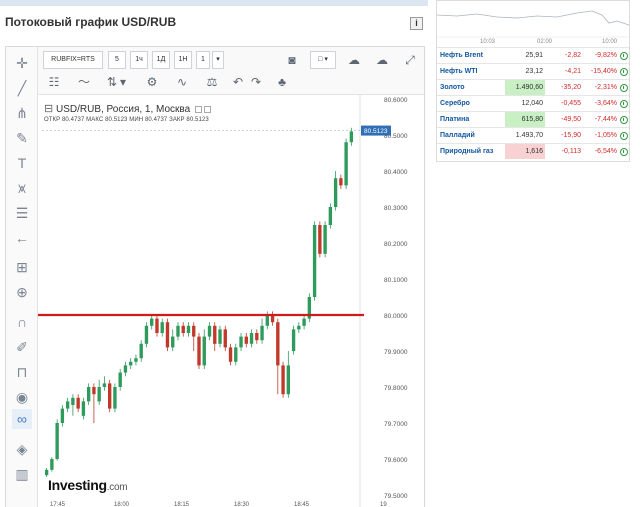 The image size is (640, 507). What do you see at coordinates (22, 449) in the screenshot?
I see `layers-icon: ◈` at bounding box center [22, 449].